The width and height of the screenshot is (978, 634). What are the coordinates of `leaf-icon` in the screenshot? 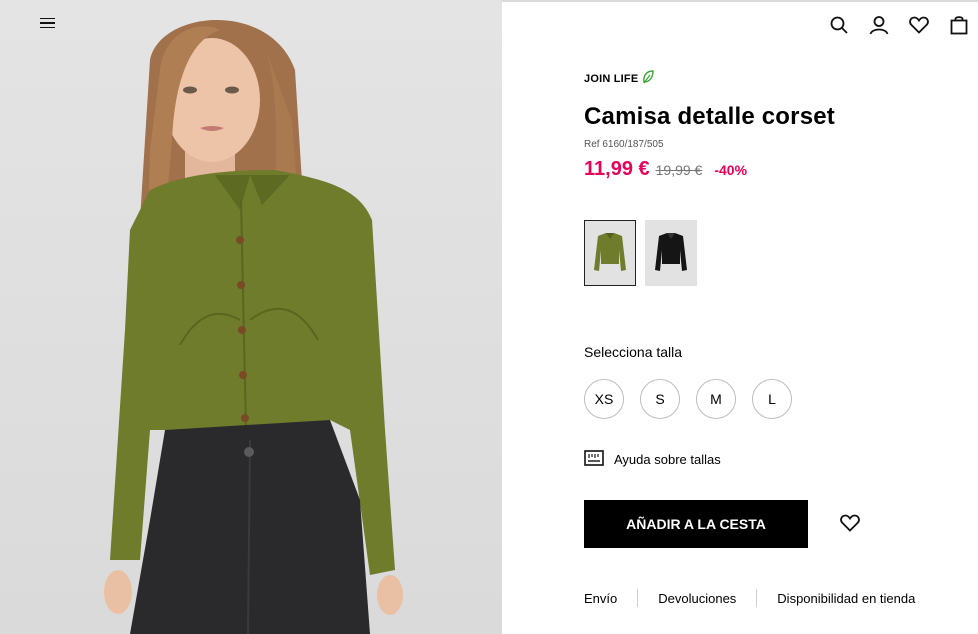 It's located at (648, 78).